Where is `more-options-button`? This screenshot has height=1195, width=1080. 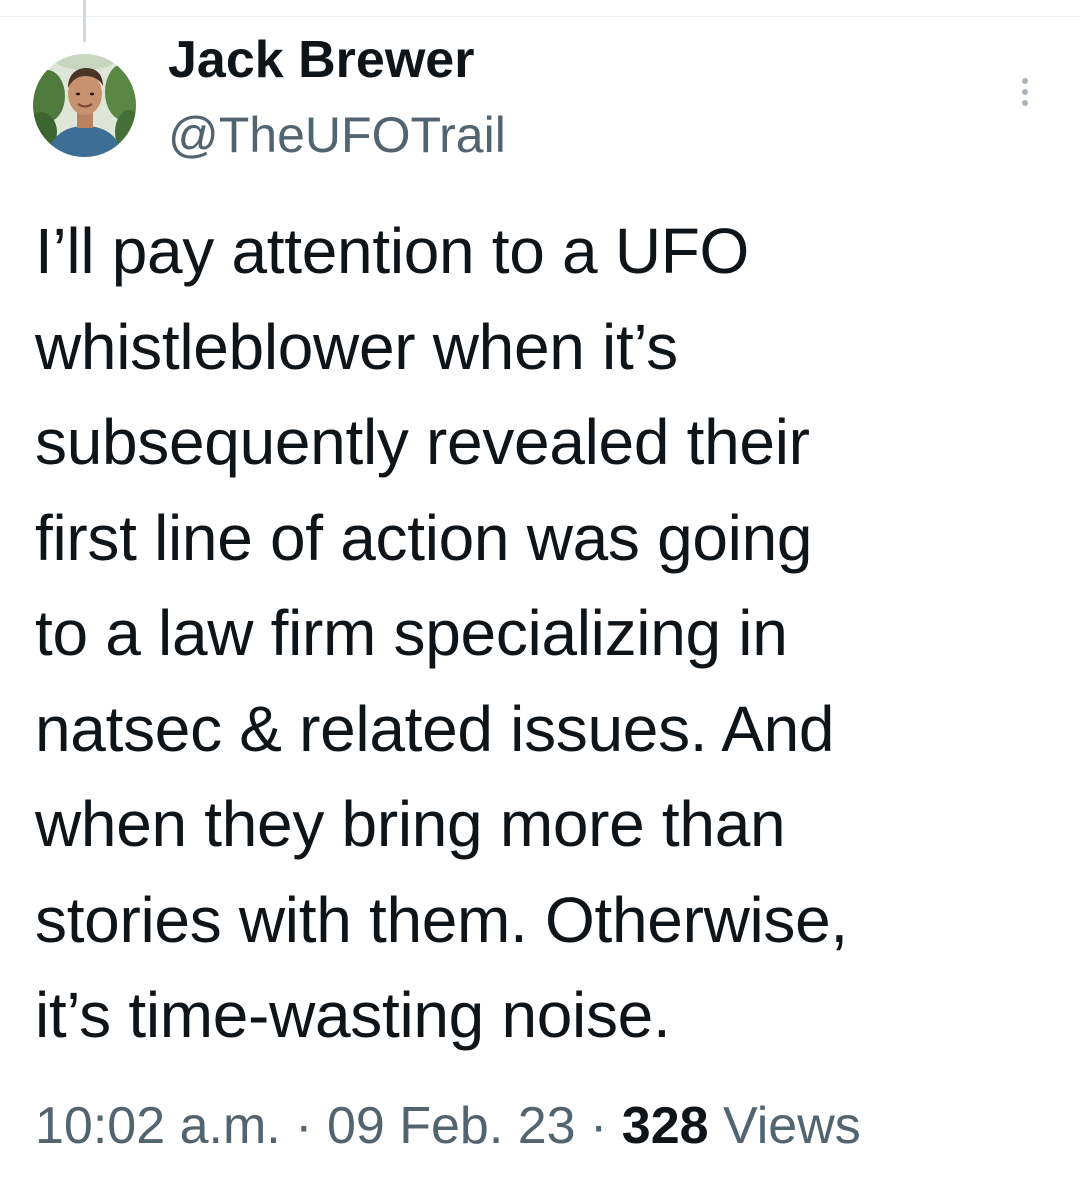 more-options-button is located at coordinates (1025, 92).